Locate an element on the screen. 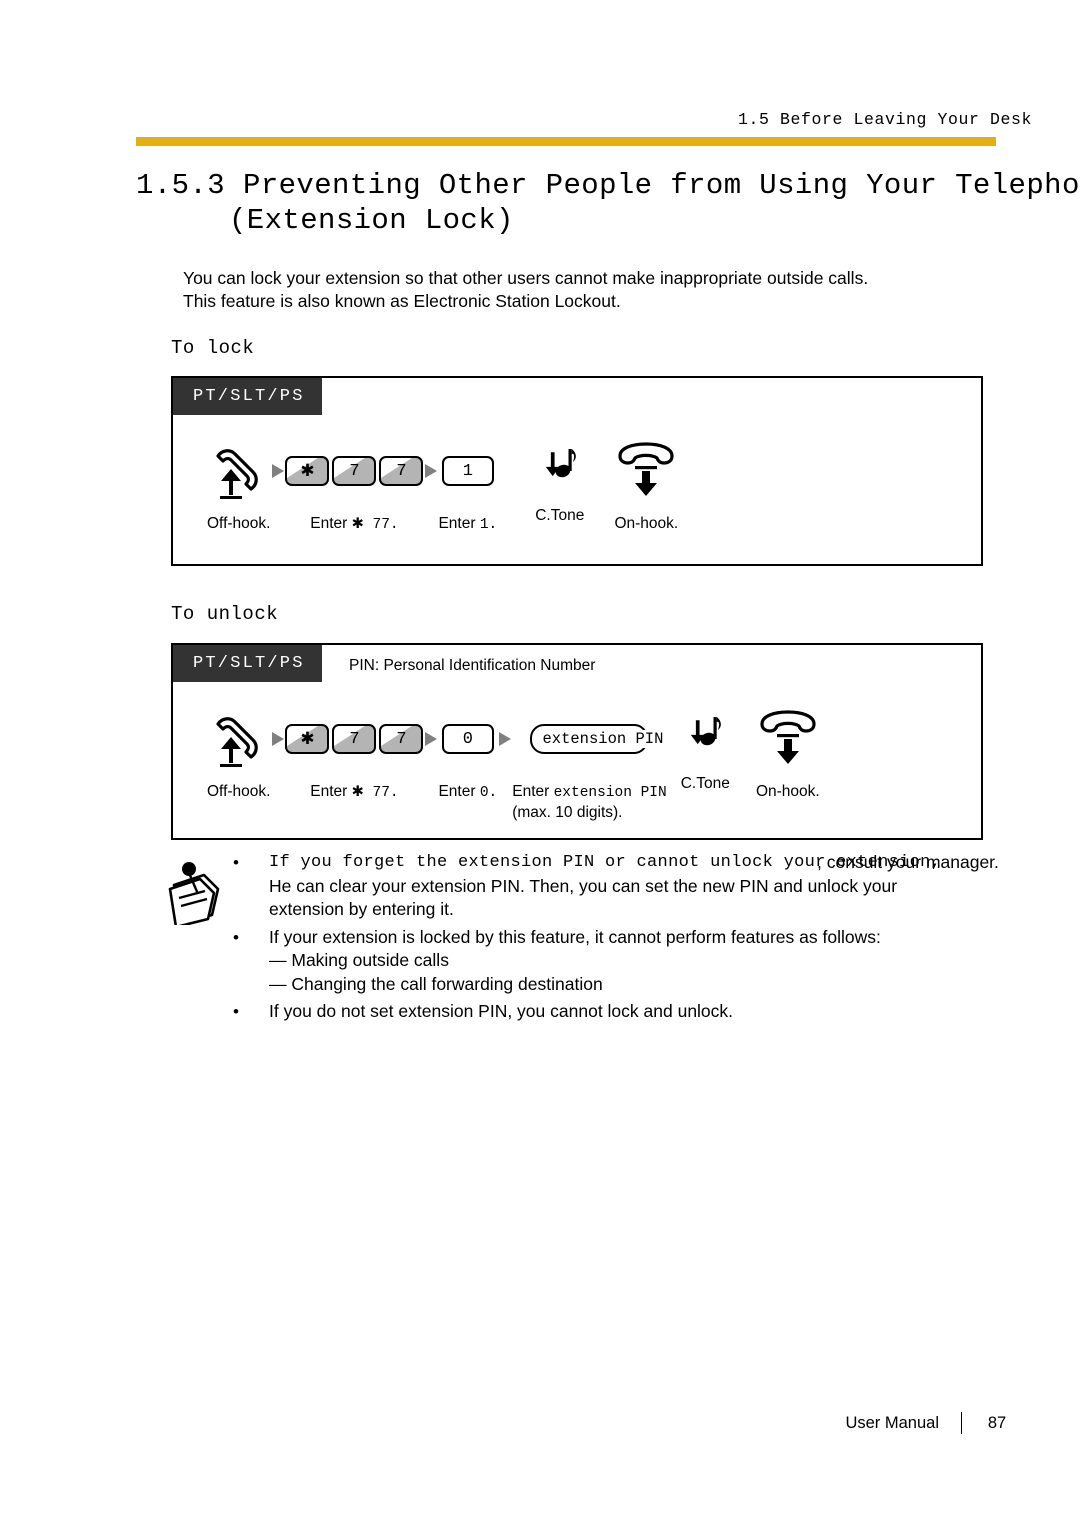 This screenshot has height=1528, width=1080. step-enter-1: 1 Enter 1. is located at coordinates (467, 487).